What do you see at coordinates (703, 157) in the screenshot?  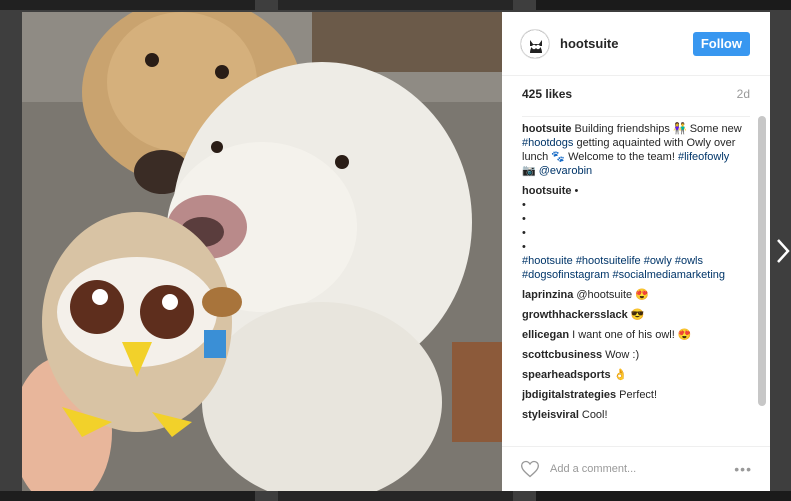 I see `hashtag-link: #lifeofowly` at bounding box center [703, 157].